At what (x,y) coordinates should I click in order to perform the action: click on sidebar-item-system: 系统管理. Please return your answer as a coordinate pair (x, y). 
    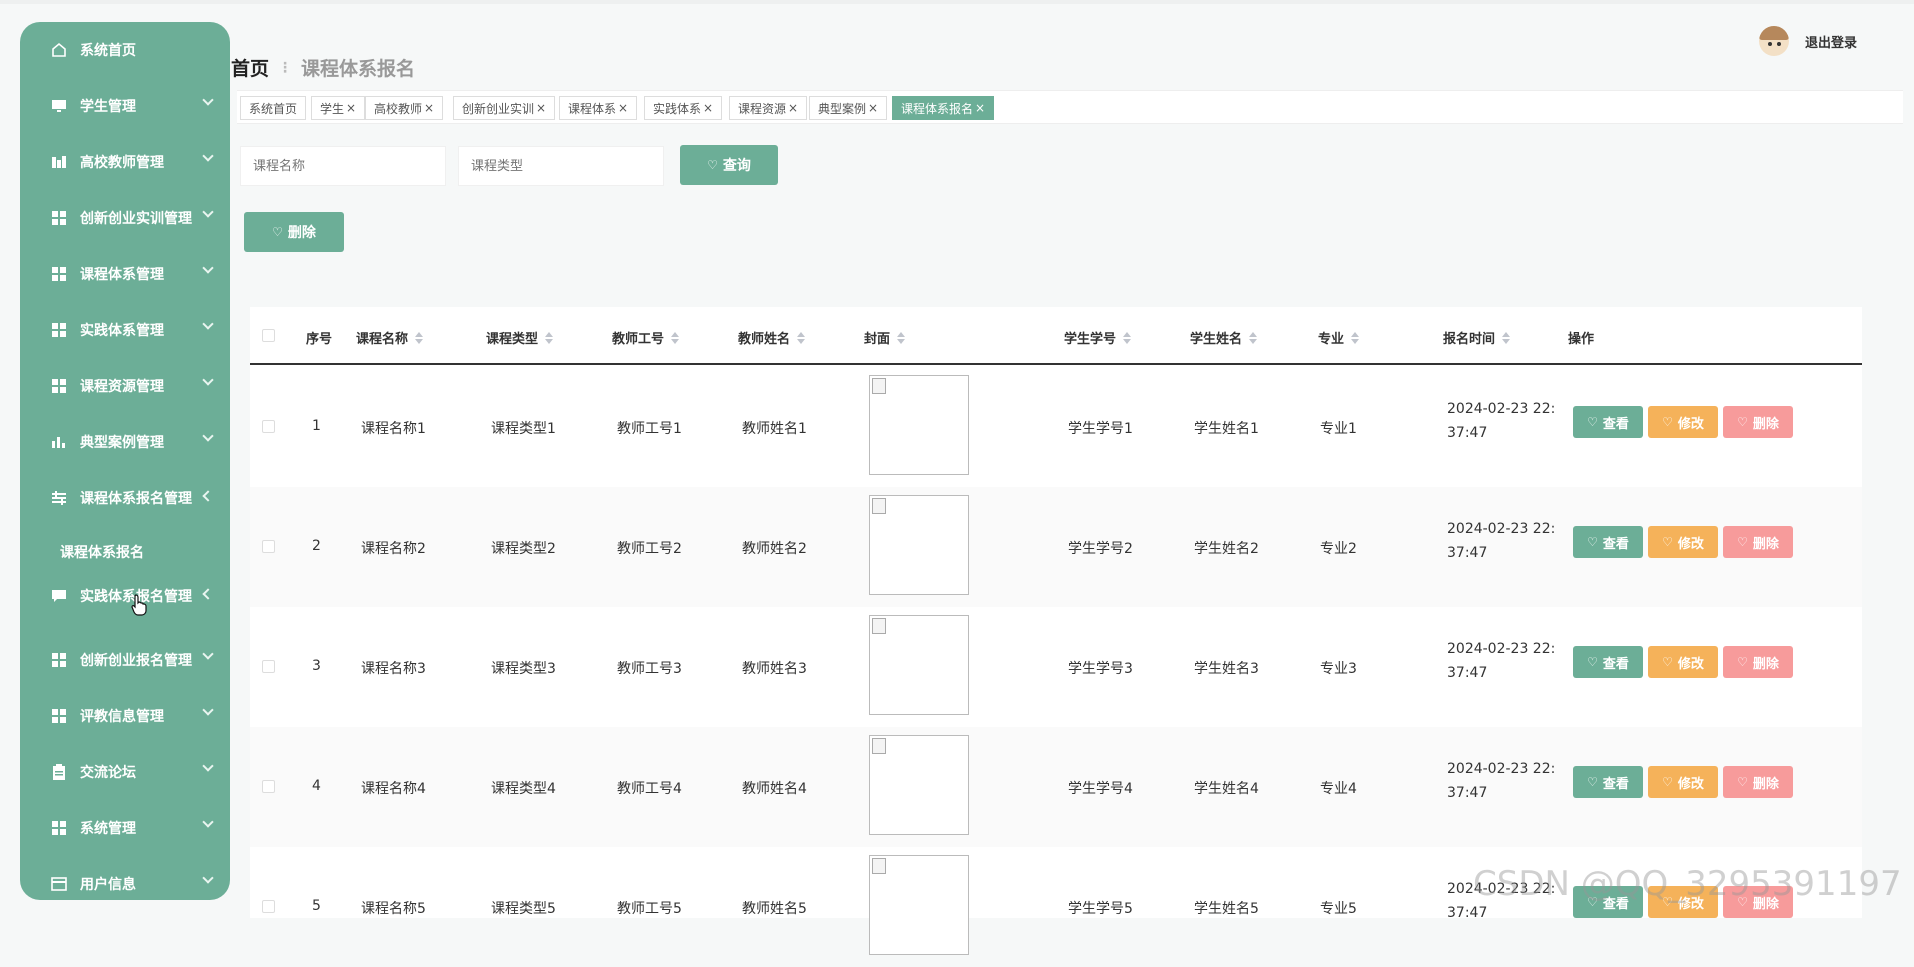
    Looking at the image, I should click on (125, 828).